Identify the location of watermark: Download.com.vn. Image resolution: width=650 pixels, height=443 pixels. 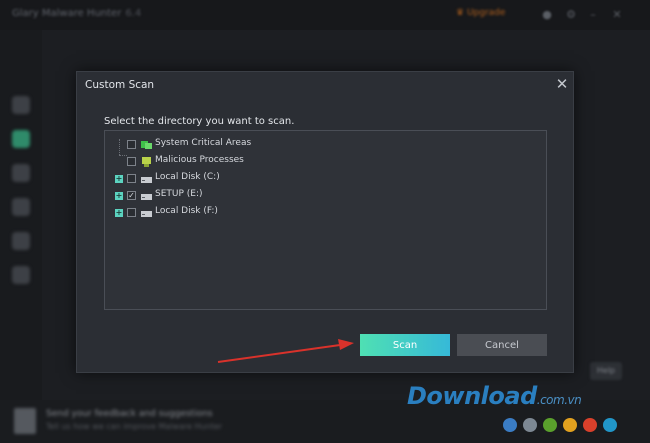
(525, 411).